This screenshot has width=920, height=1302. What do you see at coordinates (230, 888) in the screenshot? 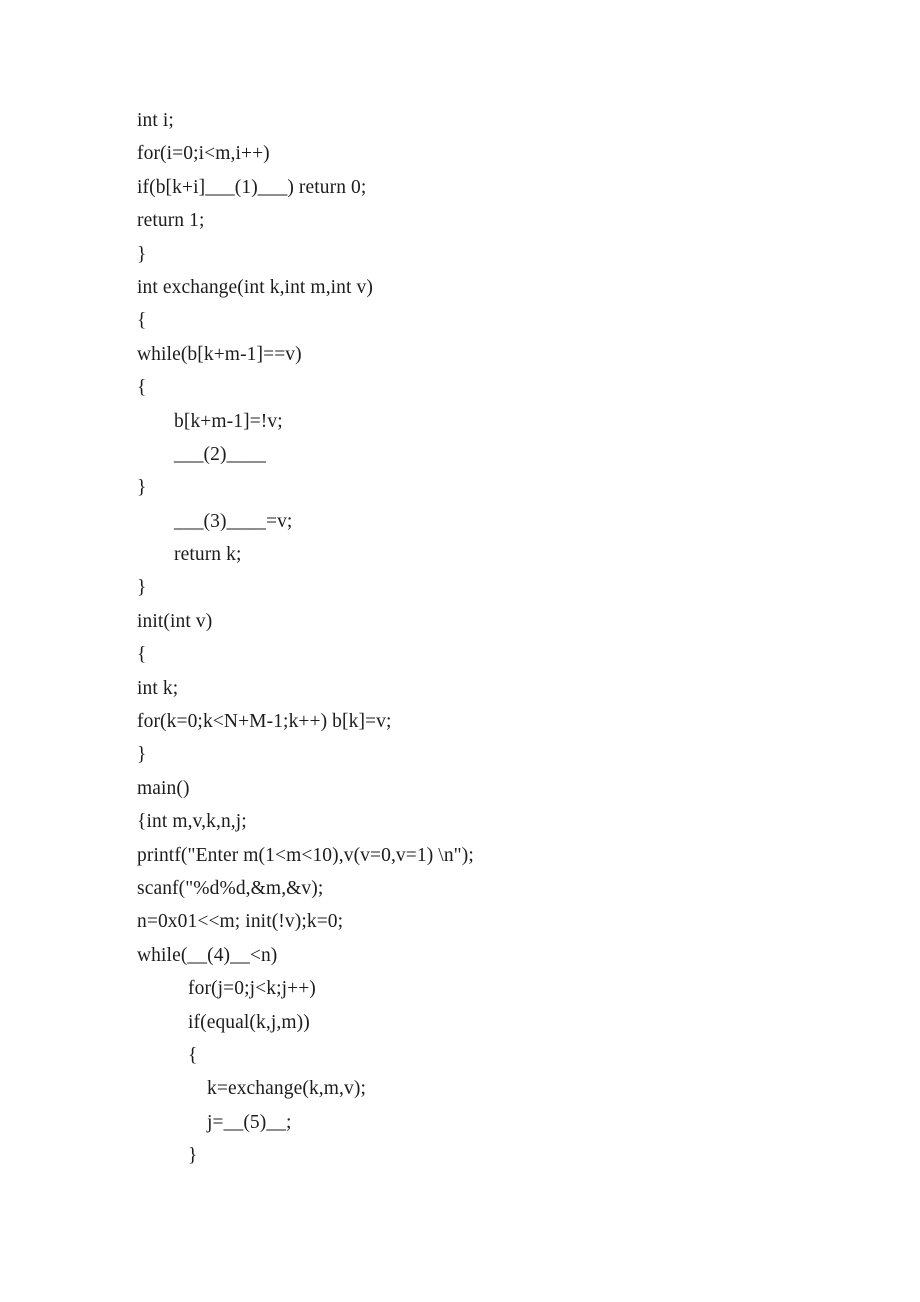
I see `code-line: scanf("%d%d,&m,&v);` at bounding box center [230, 888].